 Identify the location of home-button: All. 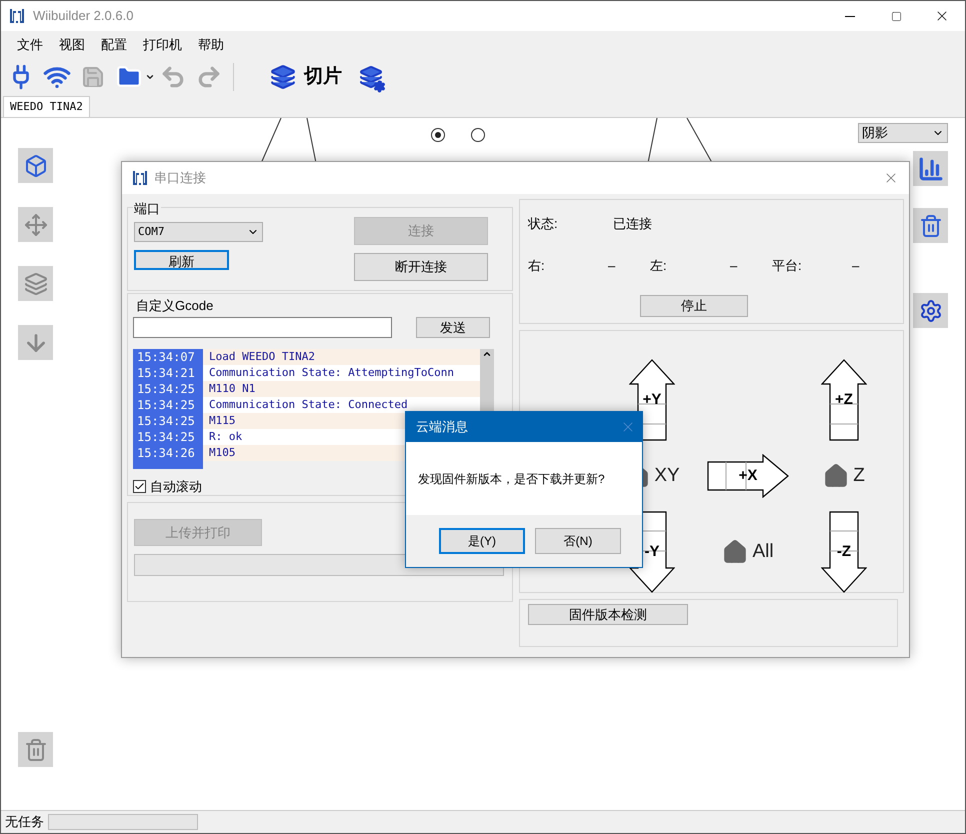
(748, 552).